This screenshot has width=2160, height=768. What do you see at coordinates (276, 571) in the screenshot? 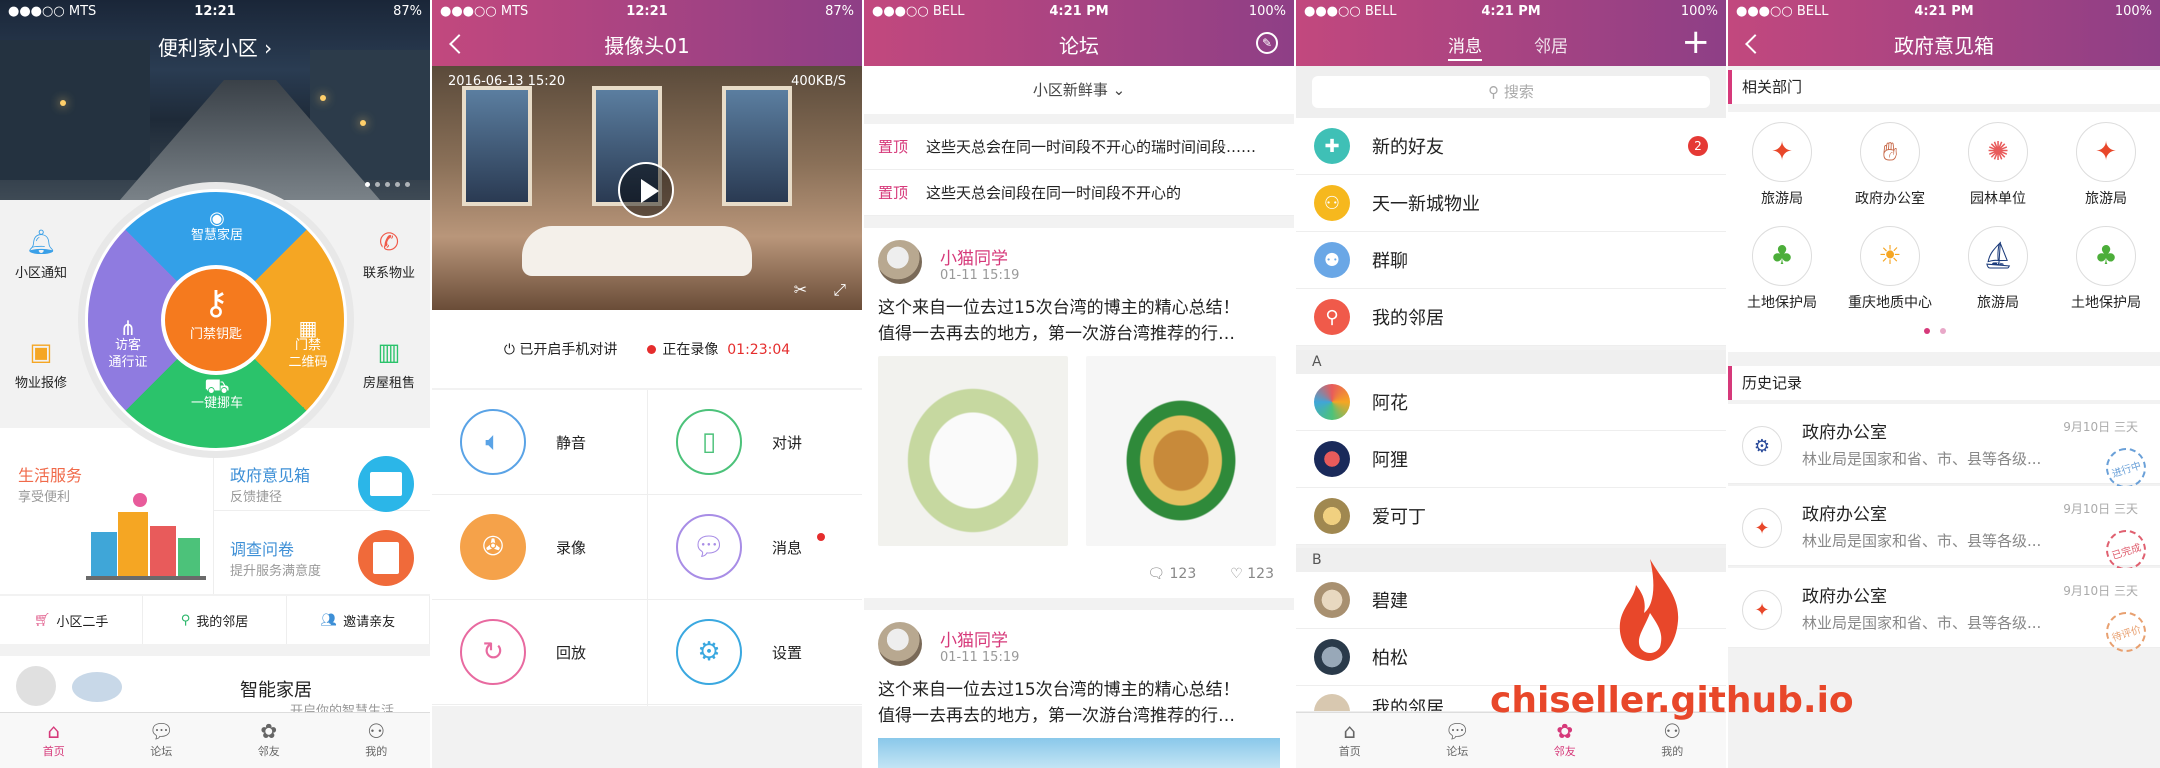
I see `survey-sub: 提升服务满意度` at bounding box center [276, 571].